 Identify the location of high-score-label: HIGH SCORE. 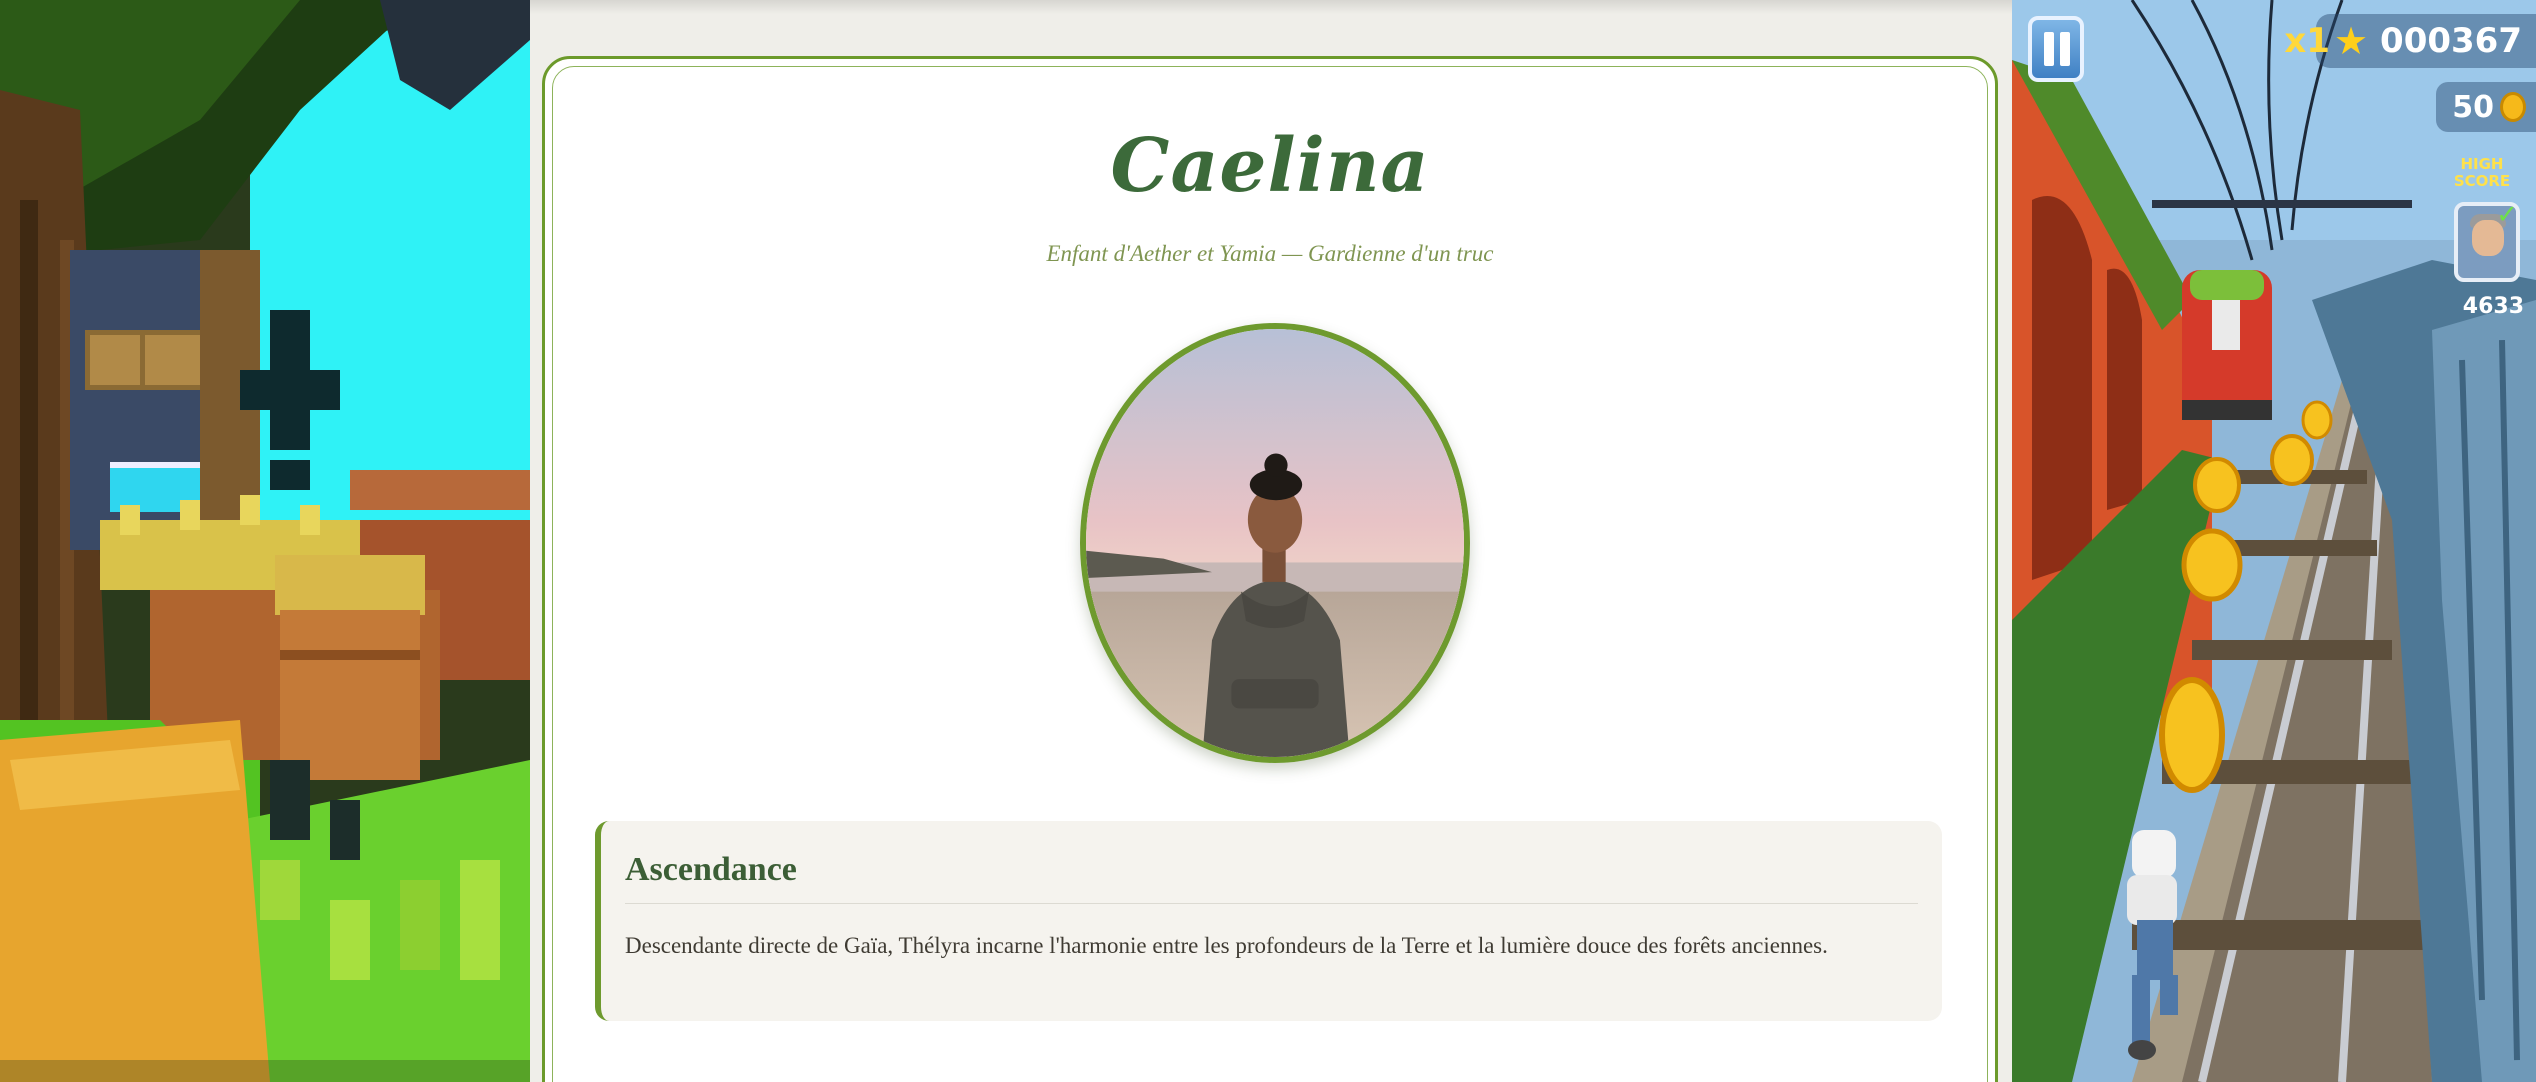
(2482, 172).